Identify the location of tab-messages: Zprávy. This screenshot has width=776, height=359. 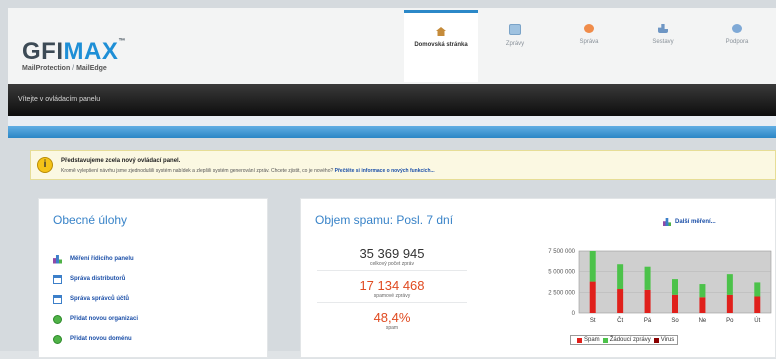
(515, 46).